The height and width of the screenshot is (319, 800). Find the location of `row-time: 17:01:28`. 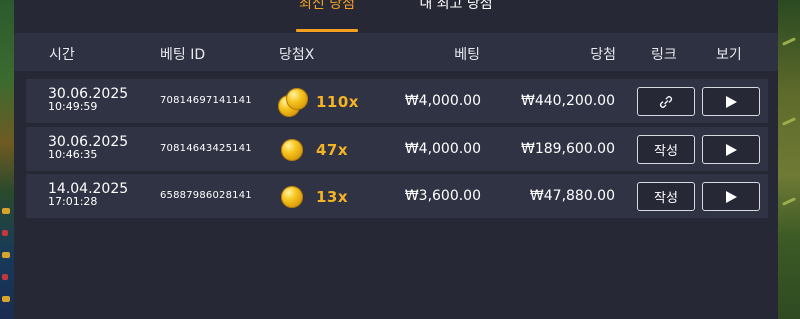

row-time: 17:01:28 is located at coordinates (73, 201).